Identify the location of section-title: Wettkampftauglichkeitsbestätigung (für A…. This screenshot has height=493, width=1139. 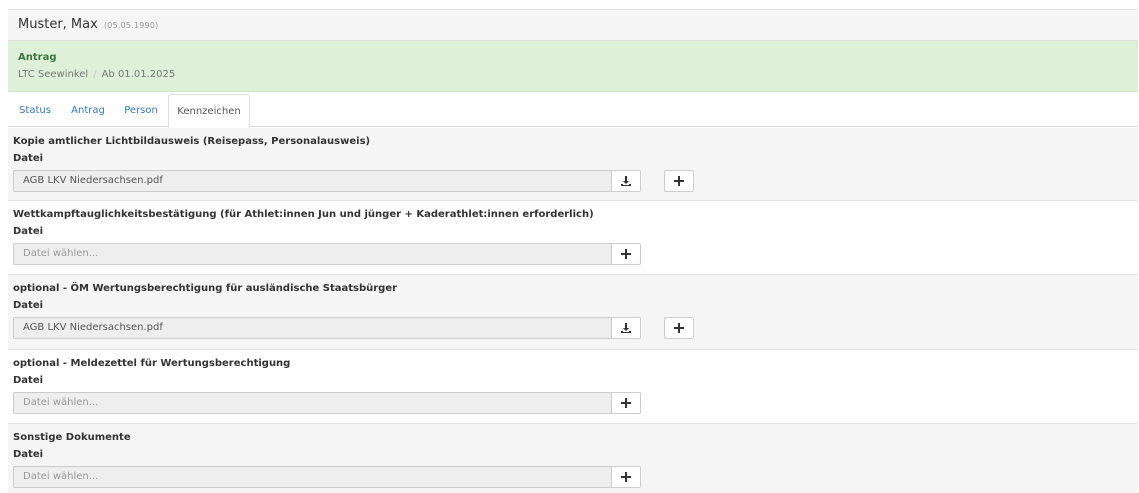
(303, 214).